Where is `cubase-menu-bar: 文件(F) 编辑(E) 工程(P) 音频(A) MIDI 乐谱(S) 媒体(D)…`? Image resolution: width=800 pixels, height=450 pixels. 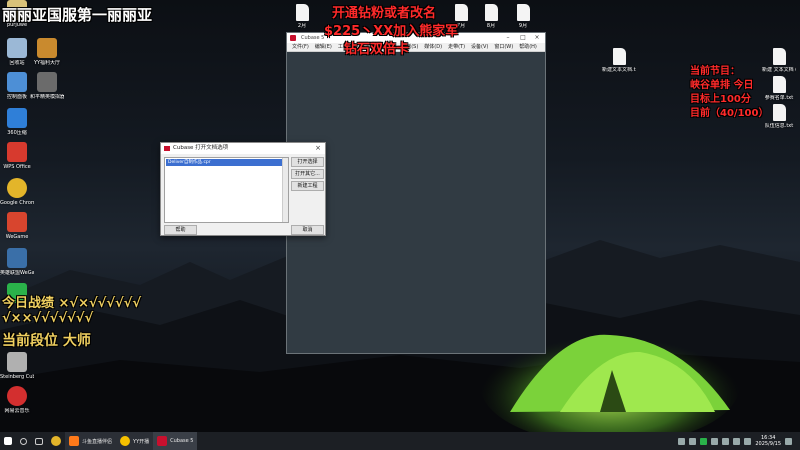 cubase-menu-bar: 文件(F) 编辑(E) 工程(P) 音频(A) MIDI 乐谱(S) 媒体(D)… is located at coordinates (416, 47).